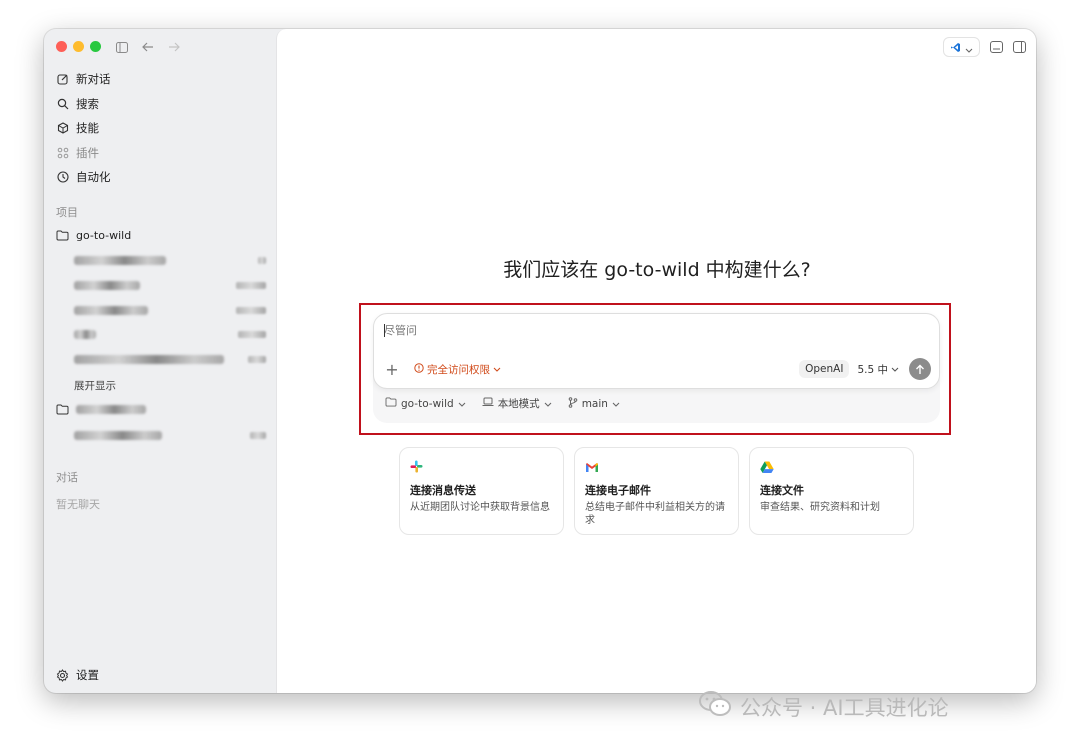 Image resolution: width=1080 pixels, height=752 pixels. What do you see at coordinates (657, 270) in the screenshot?
I see `page-title: 我们应该在 go-to-wild 中构建什么?` at bounding box center [657, 270].